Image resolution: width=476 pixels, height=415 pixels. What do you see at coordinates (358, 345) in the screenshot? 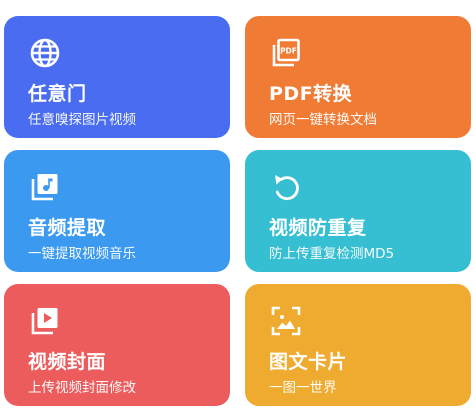
I see `card-image-text: 图文卡片 一图一世界` at bounding box center [358, 345].